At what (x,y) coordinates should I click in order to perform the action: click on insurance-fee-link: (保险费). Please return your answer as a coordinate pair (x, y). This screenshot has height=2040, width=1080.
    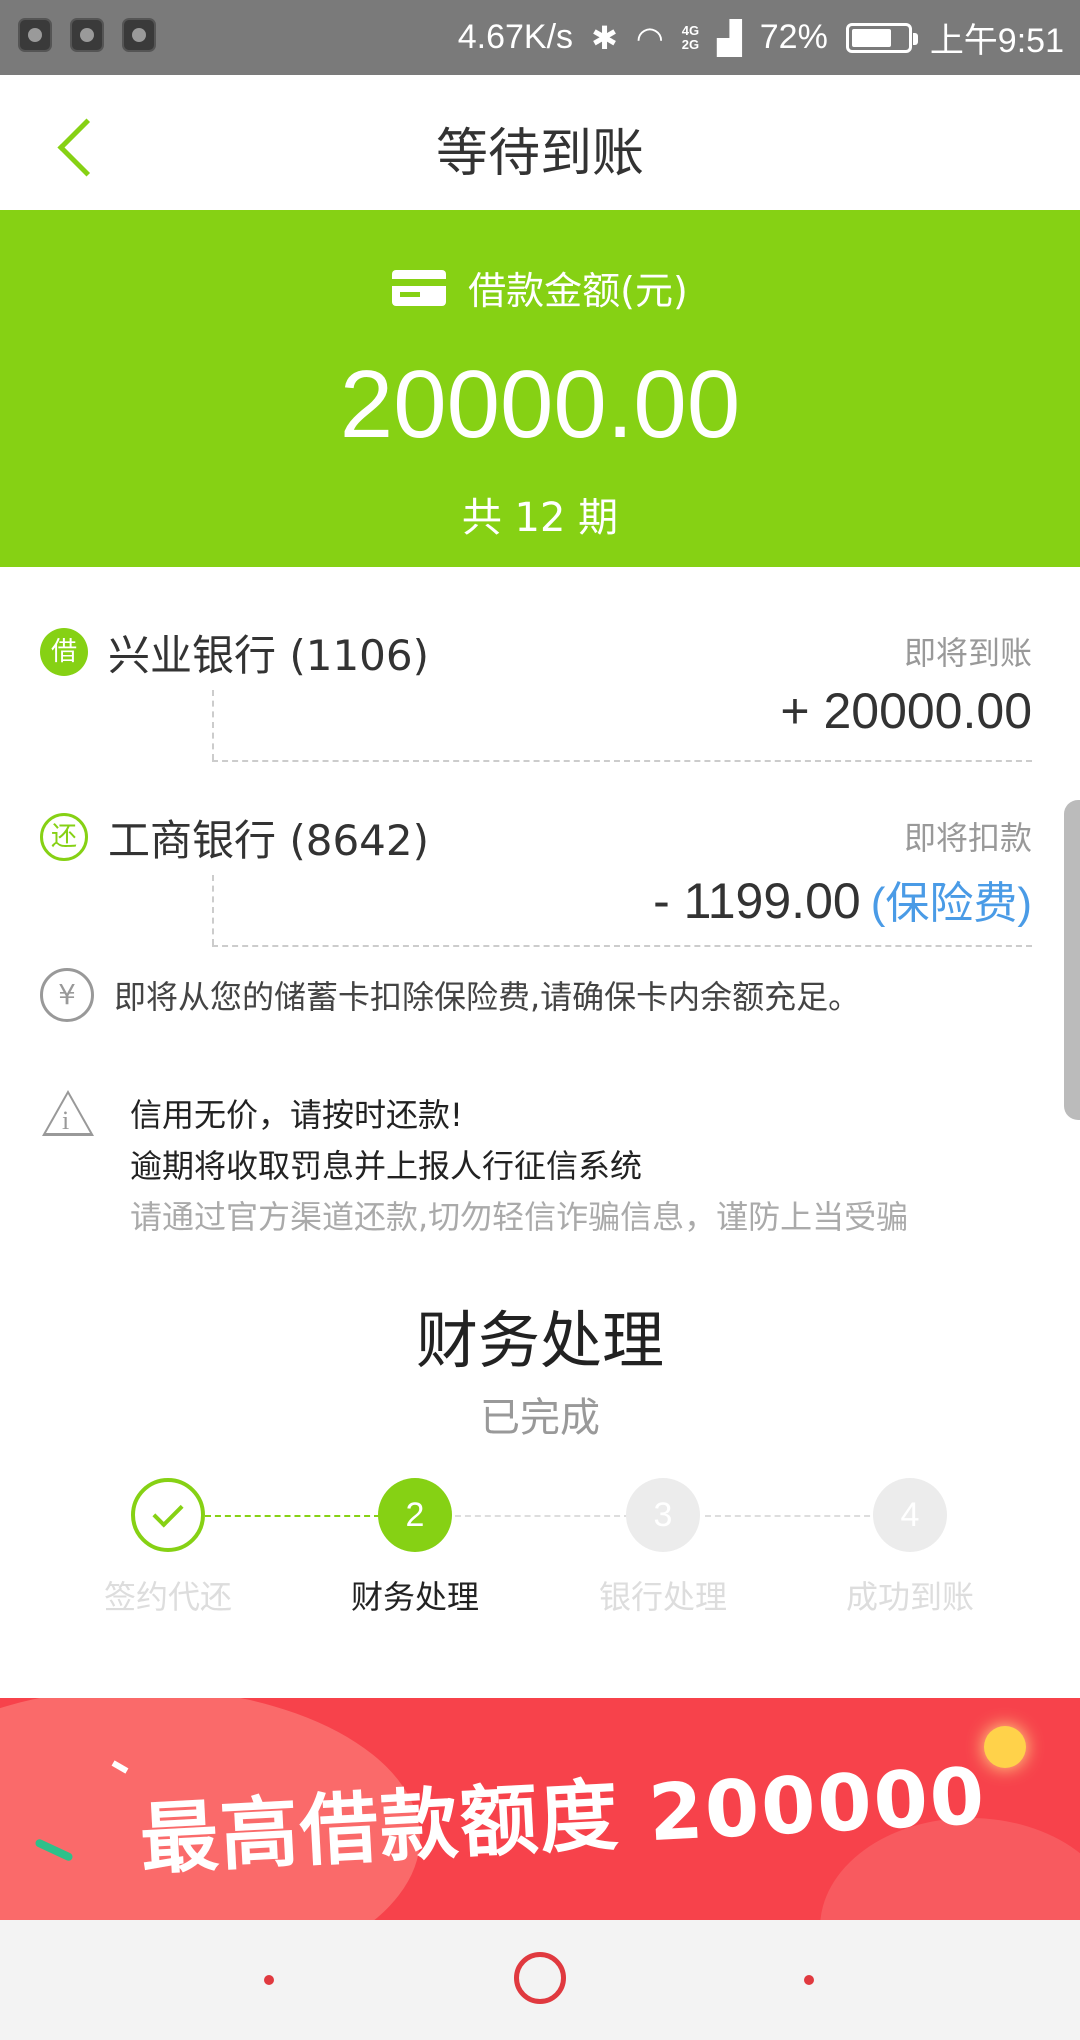
    Looking at the image, I should click on (951, 903).